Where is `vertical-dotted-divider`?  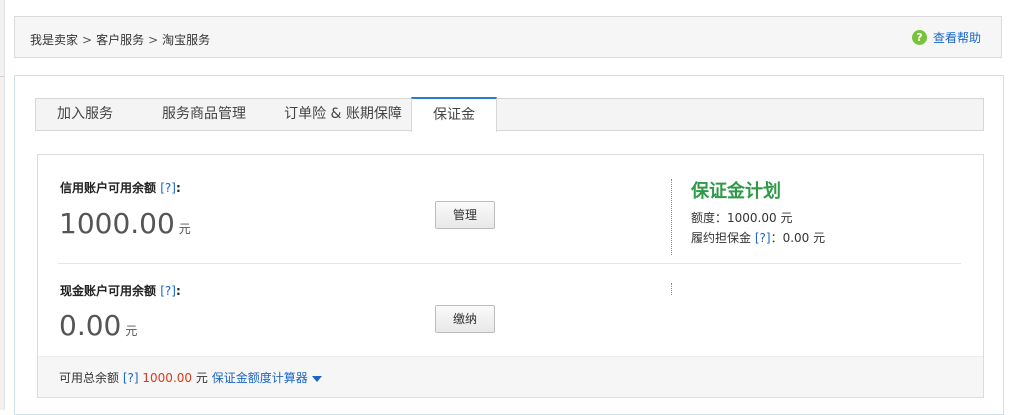
vertical-dotted-divider is located at coordinates (671, 217).